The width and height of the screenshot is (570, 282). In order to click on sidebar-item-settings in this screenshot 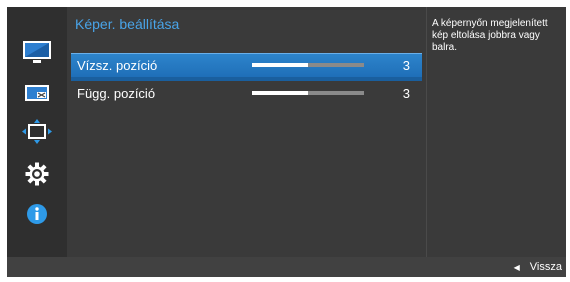, I will do `click(37, 174)`.